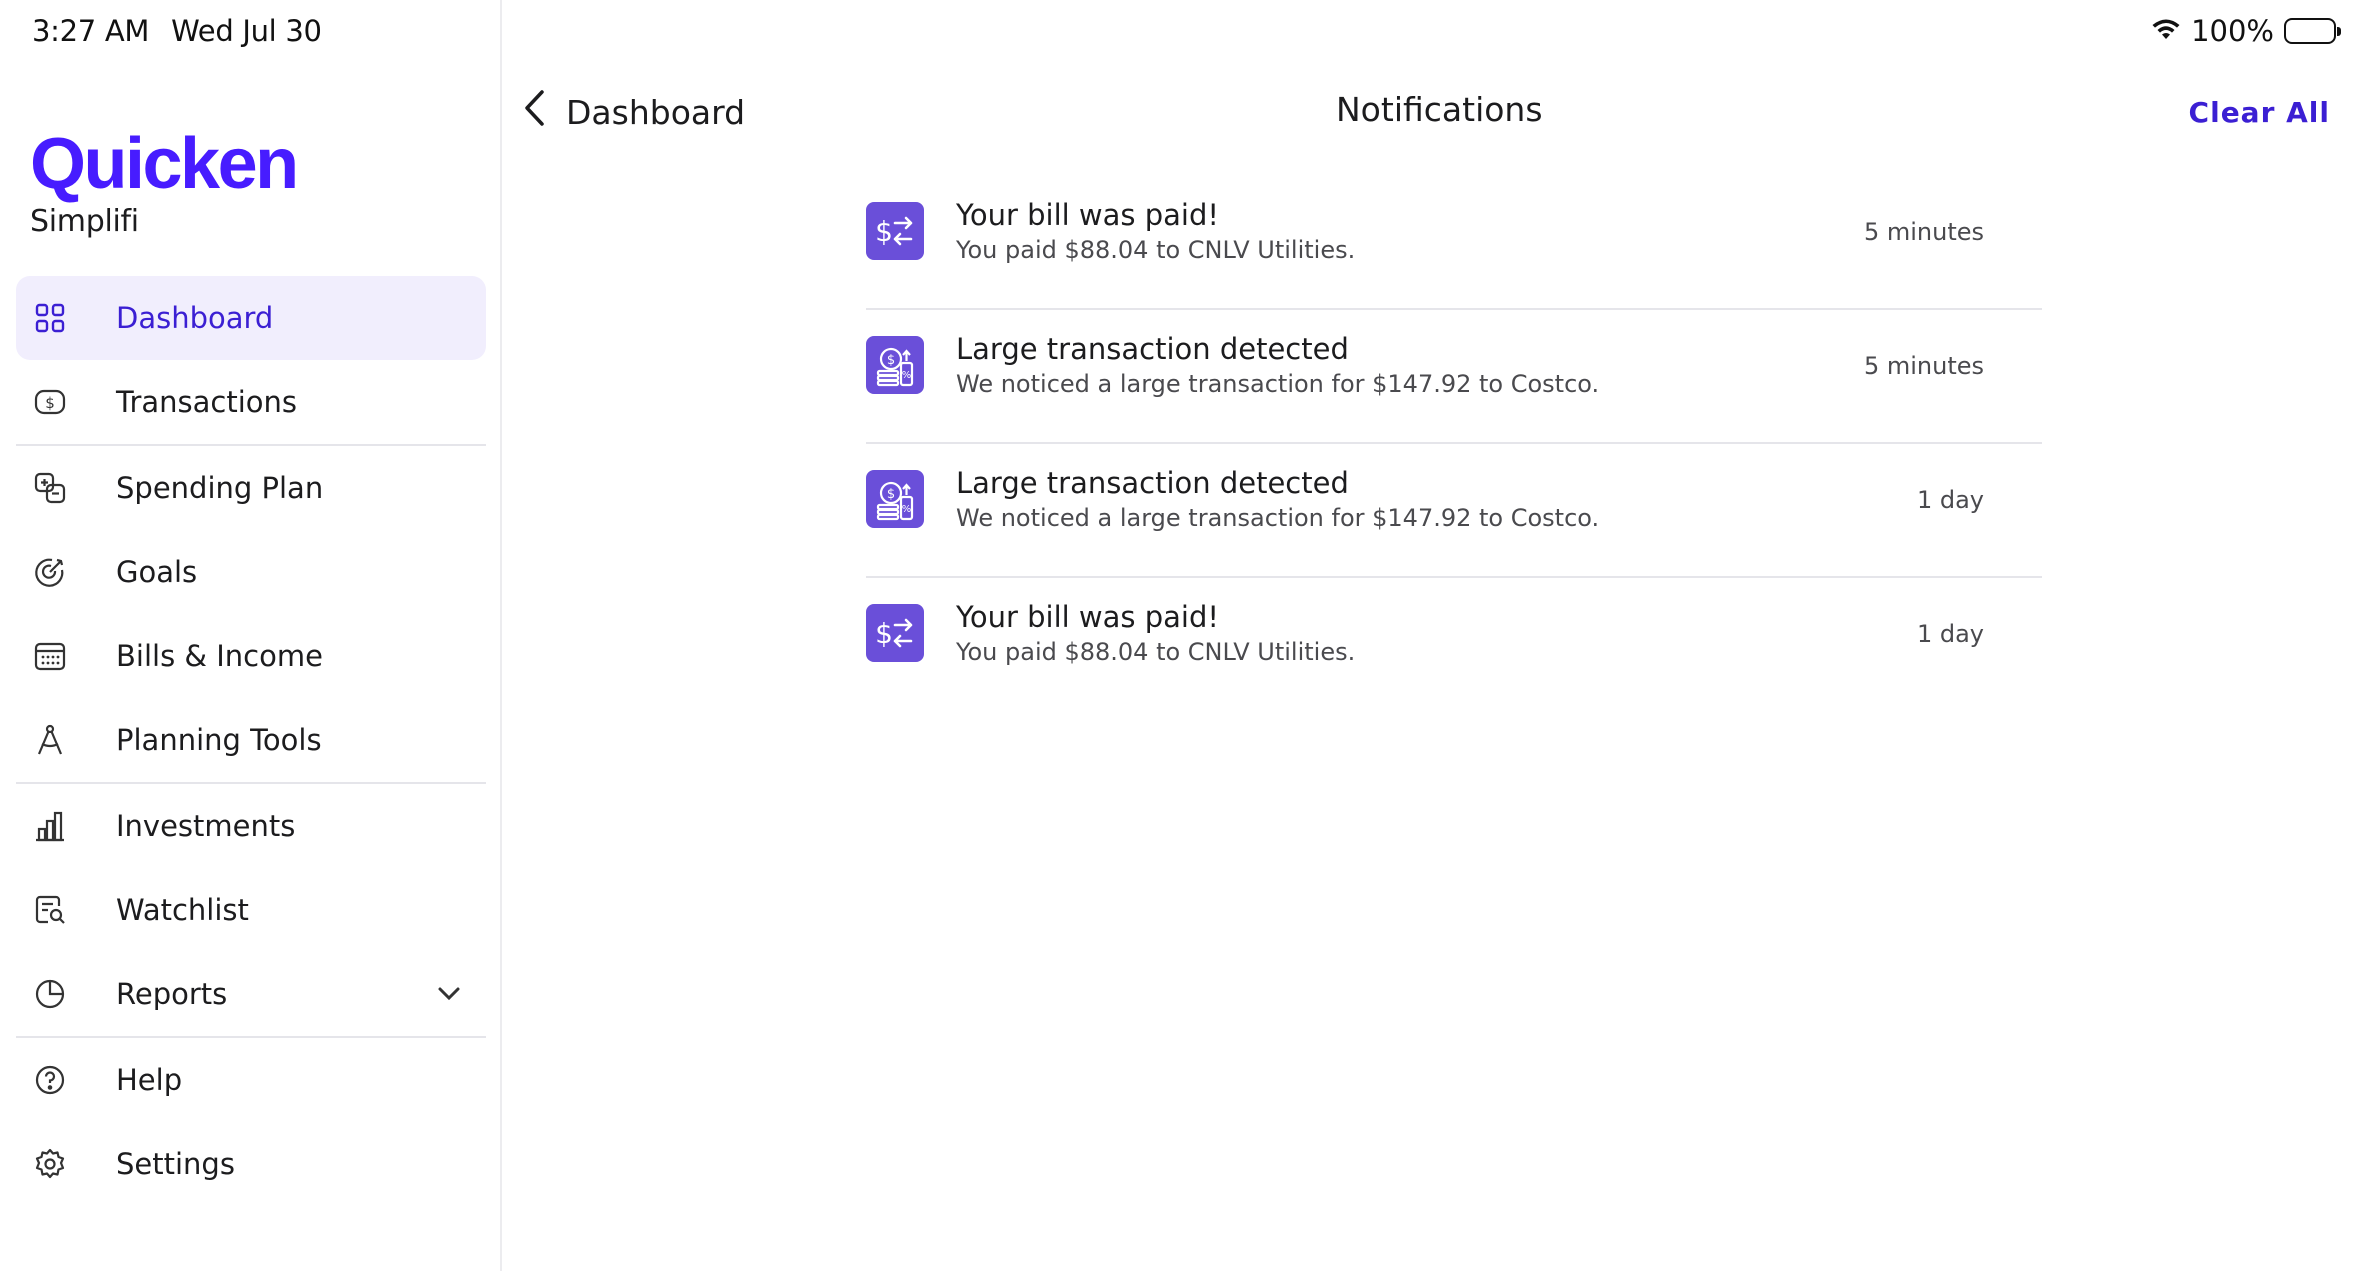 The width and height of the screenshot is (2360, 1271). Describe the element at coordinates (50, 1080) in the screenshot. I see `help-icon` at that location.